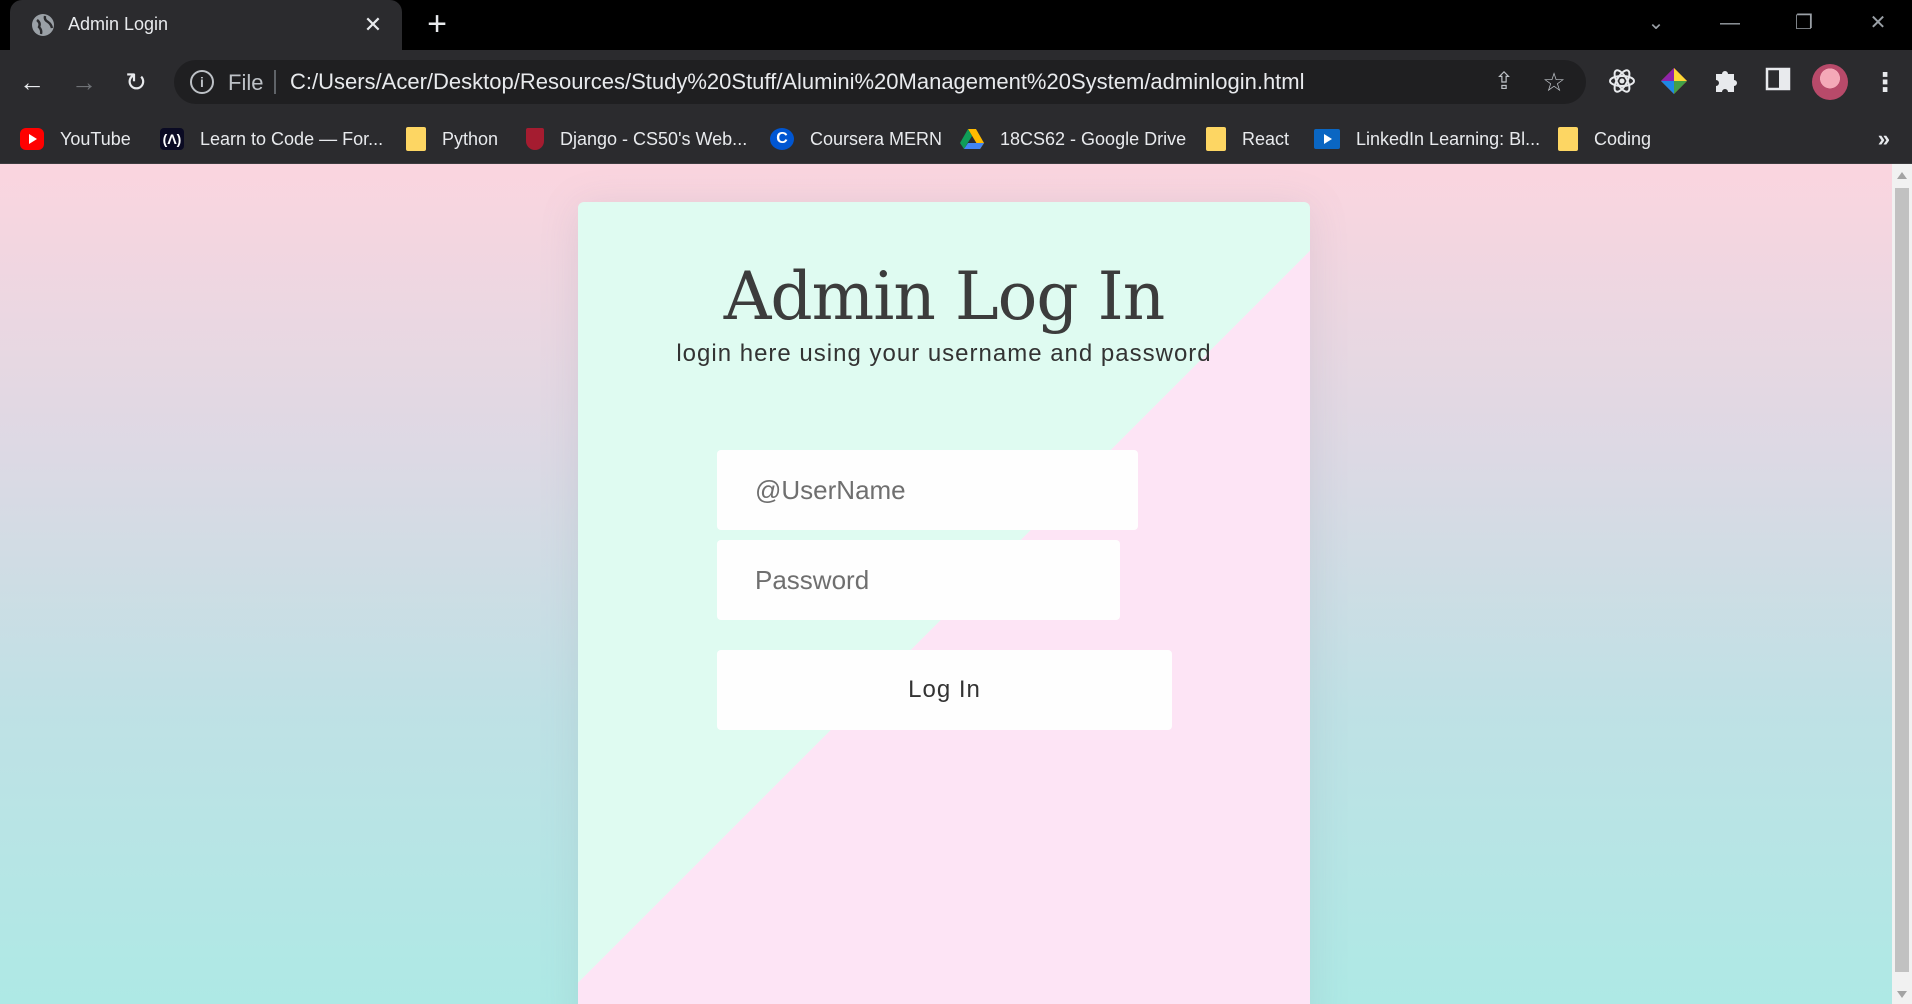 The width and height of the screenshot is (1912, 1004). I want to click on password-placeholder: Password, so click(812, 579).